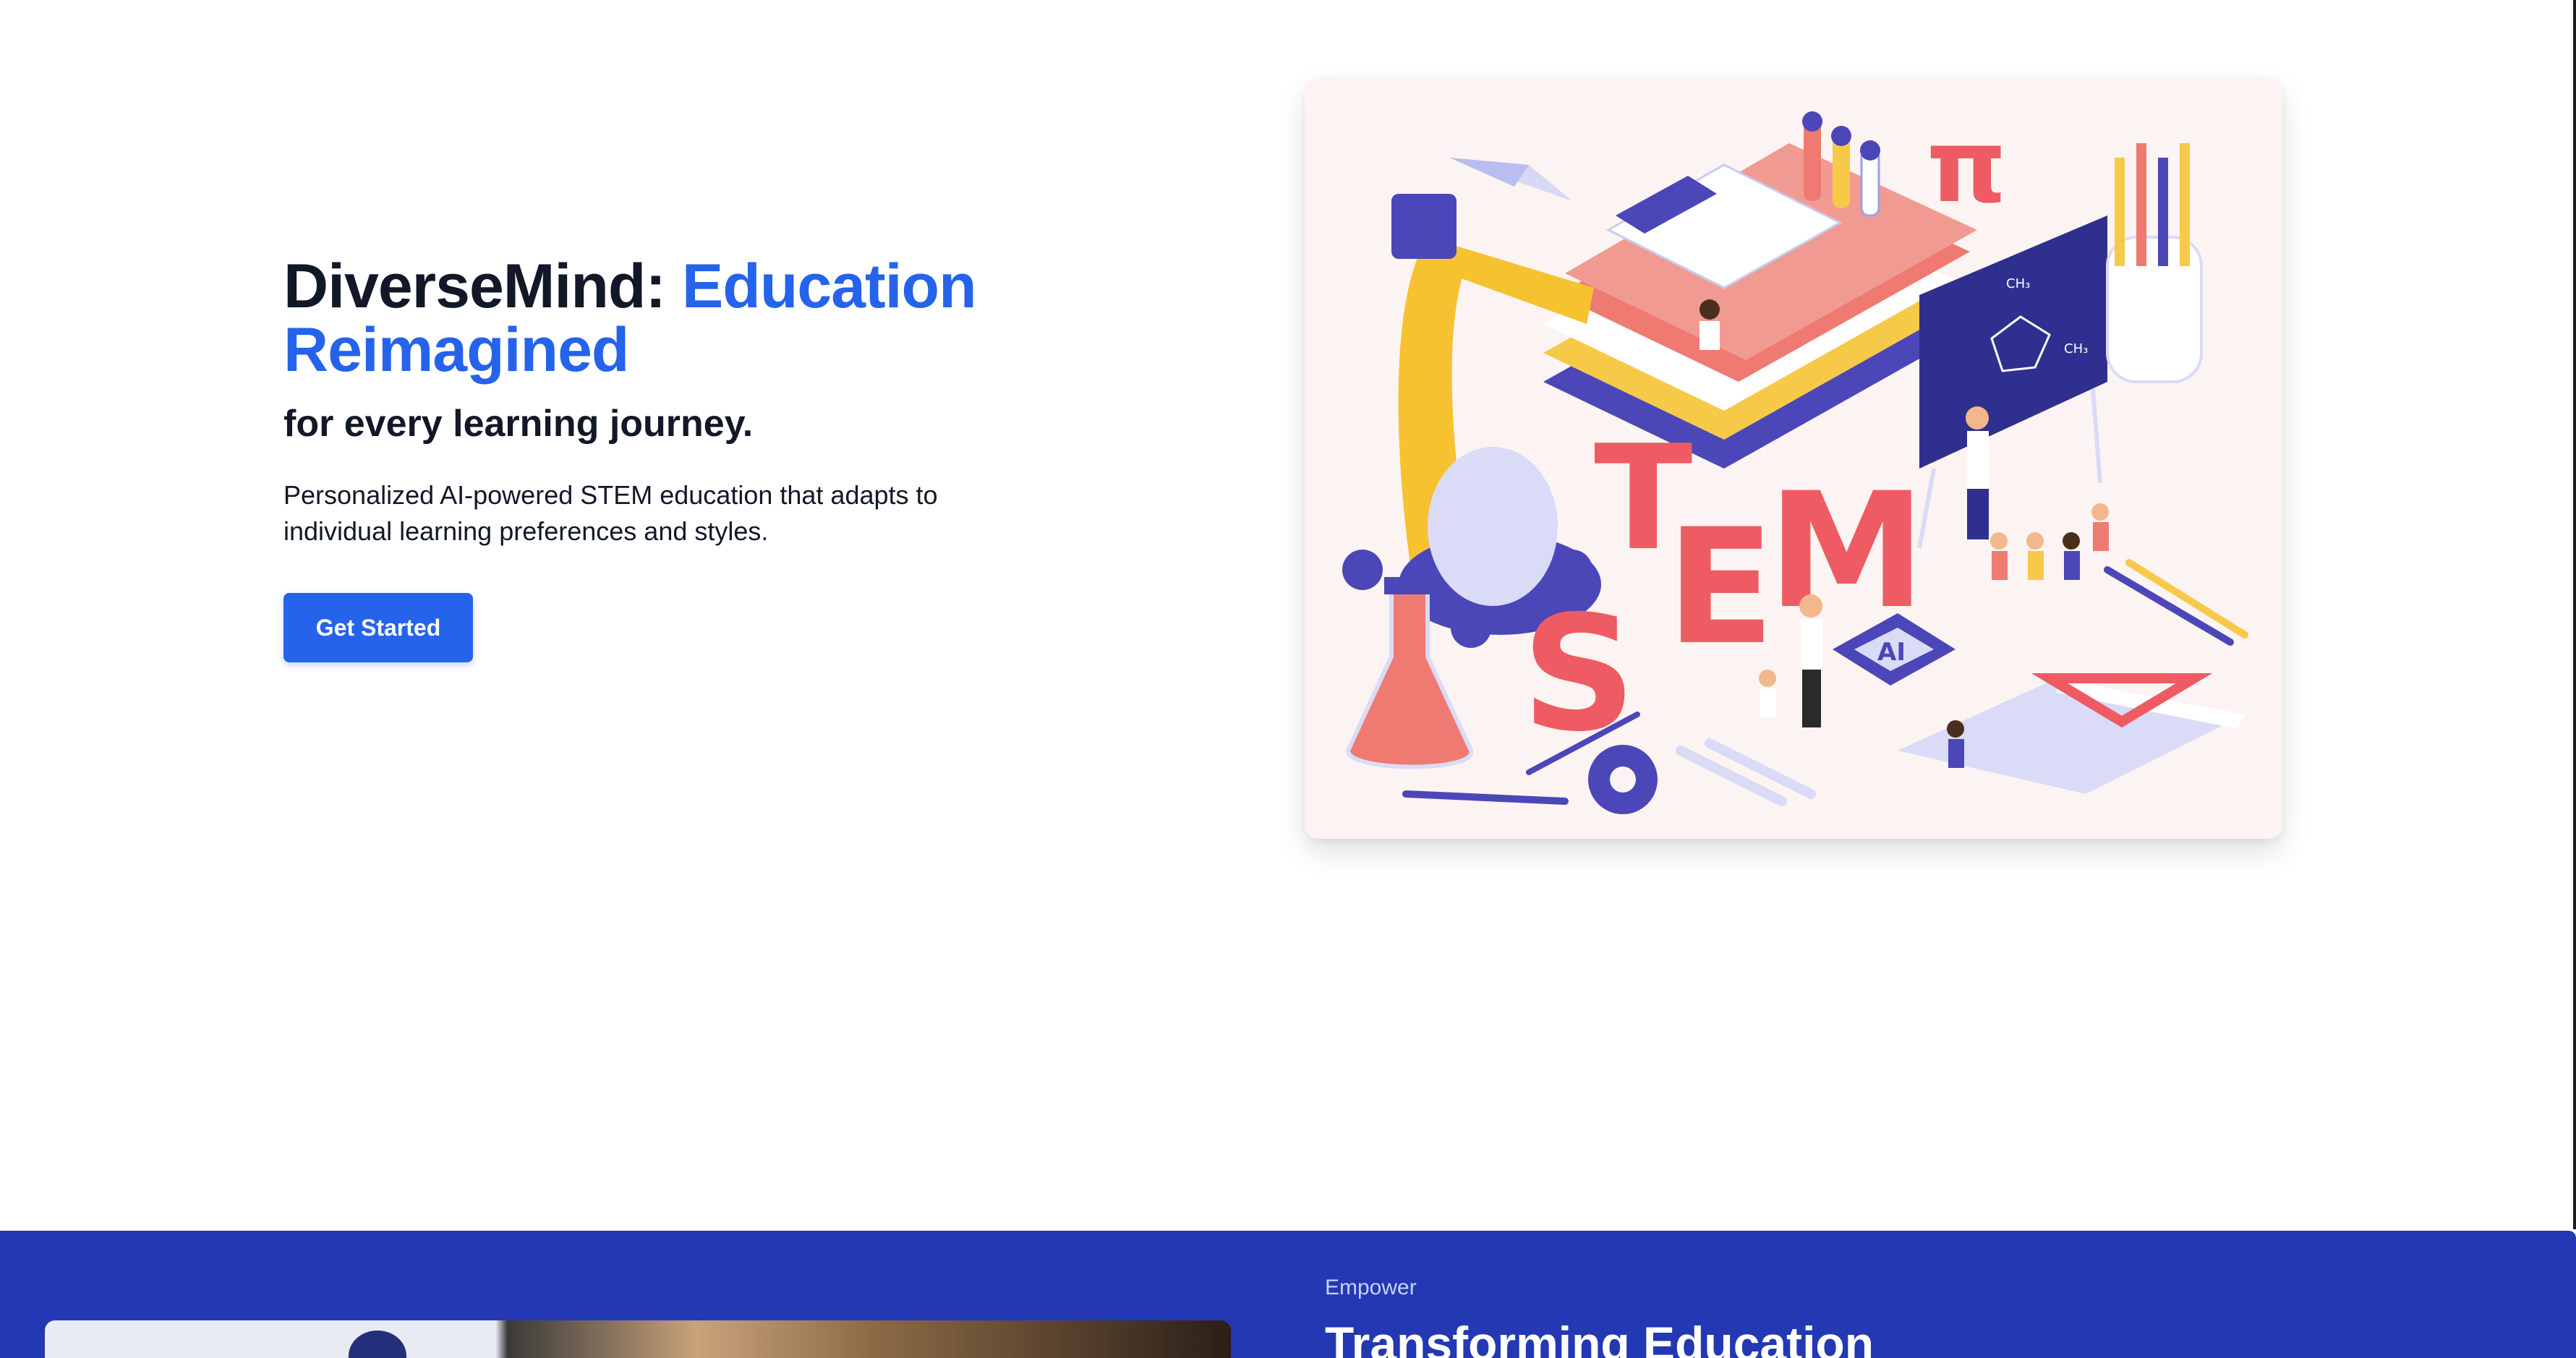 This screenshot has width=2576, height=1358. Describe the element at coordinates (518, 424) in the screenshot. I see `hero-subtitle: for every learning journey.` at that location.